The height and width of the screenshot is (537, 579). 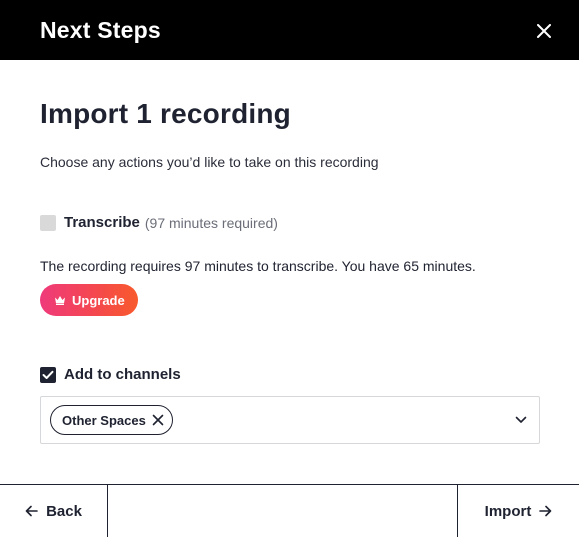 I want to click on chip-remove-button, so click(x=158, y=420).